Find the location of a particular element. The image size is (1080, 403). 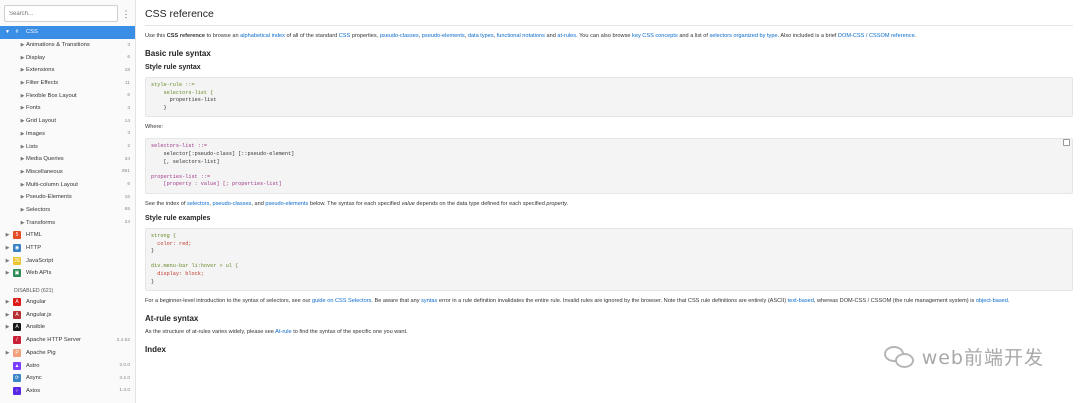

alphabetical-index-link: alphabetical index is located at coordinates (262, 36).